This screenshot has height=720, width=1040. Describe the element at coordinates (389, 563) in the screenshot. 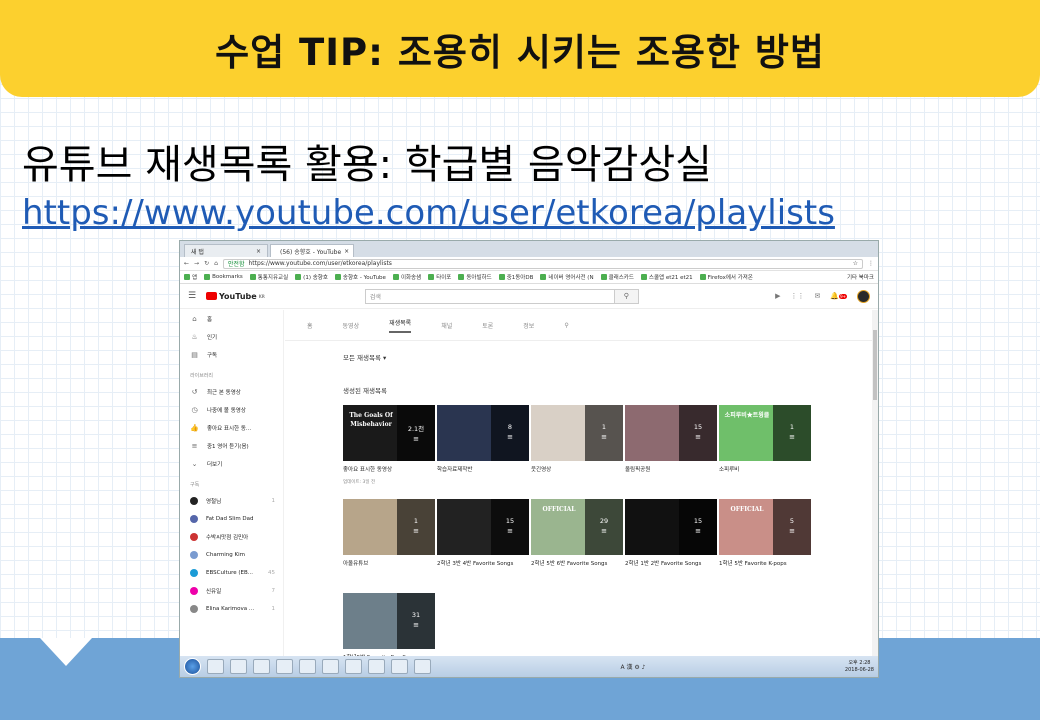

I see `playlist-title: 아올유튜브` at that location.